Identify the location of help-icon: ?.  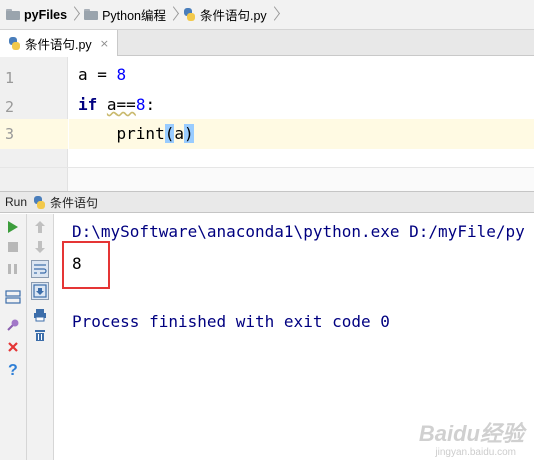
(13, 369).